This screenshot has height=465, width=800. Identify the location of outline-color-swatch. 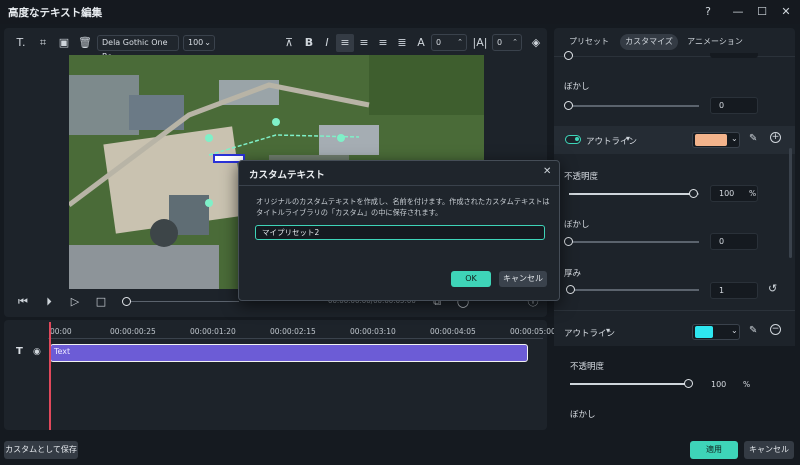
(704, 332).